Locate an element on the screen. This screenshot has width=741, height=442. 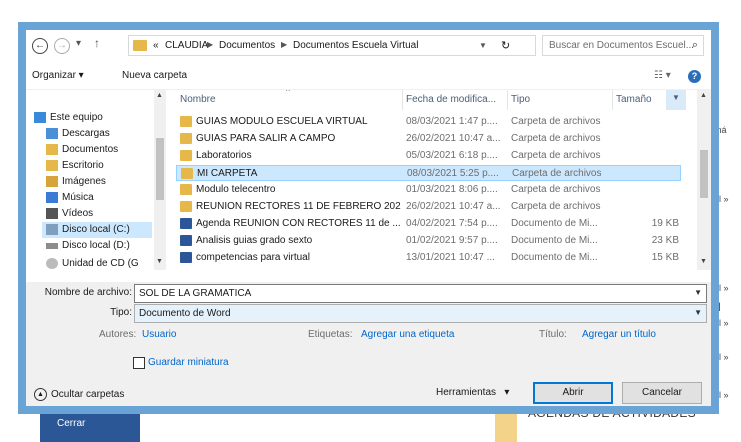
filename-field: SOL DE LA GRAMATICA ▼ is located at coordinates (420, 293).